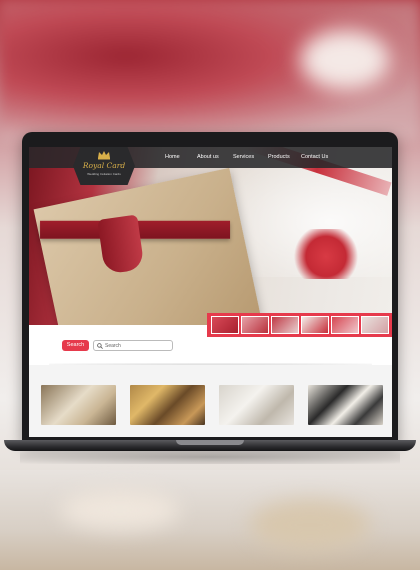 This screenshot has width=420, height=570. I want to click on logo-name: Royal Card, so click(104, 165).